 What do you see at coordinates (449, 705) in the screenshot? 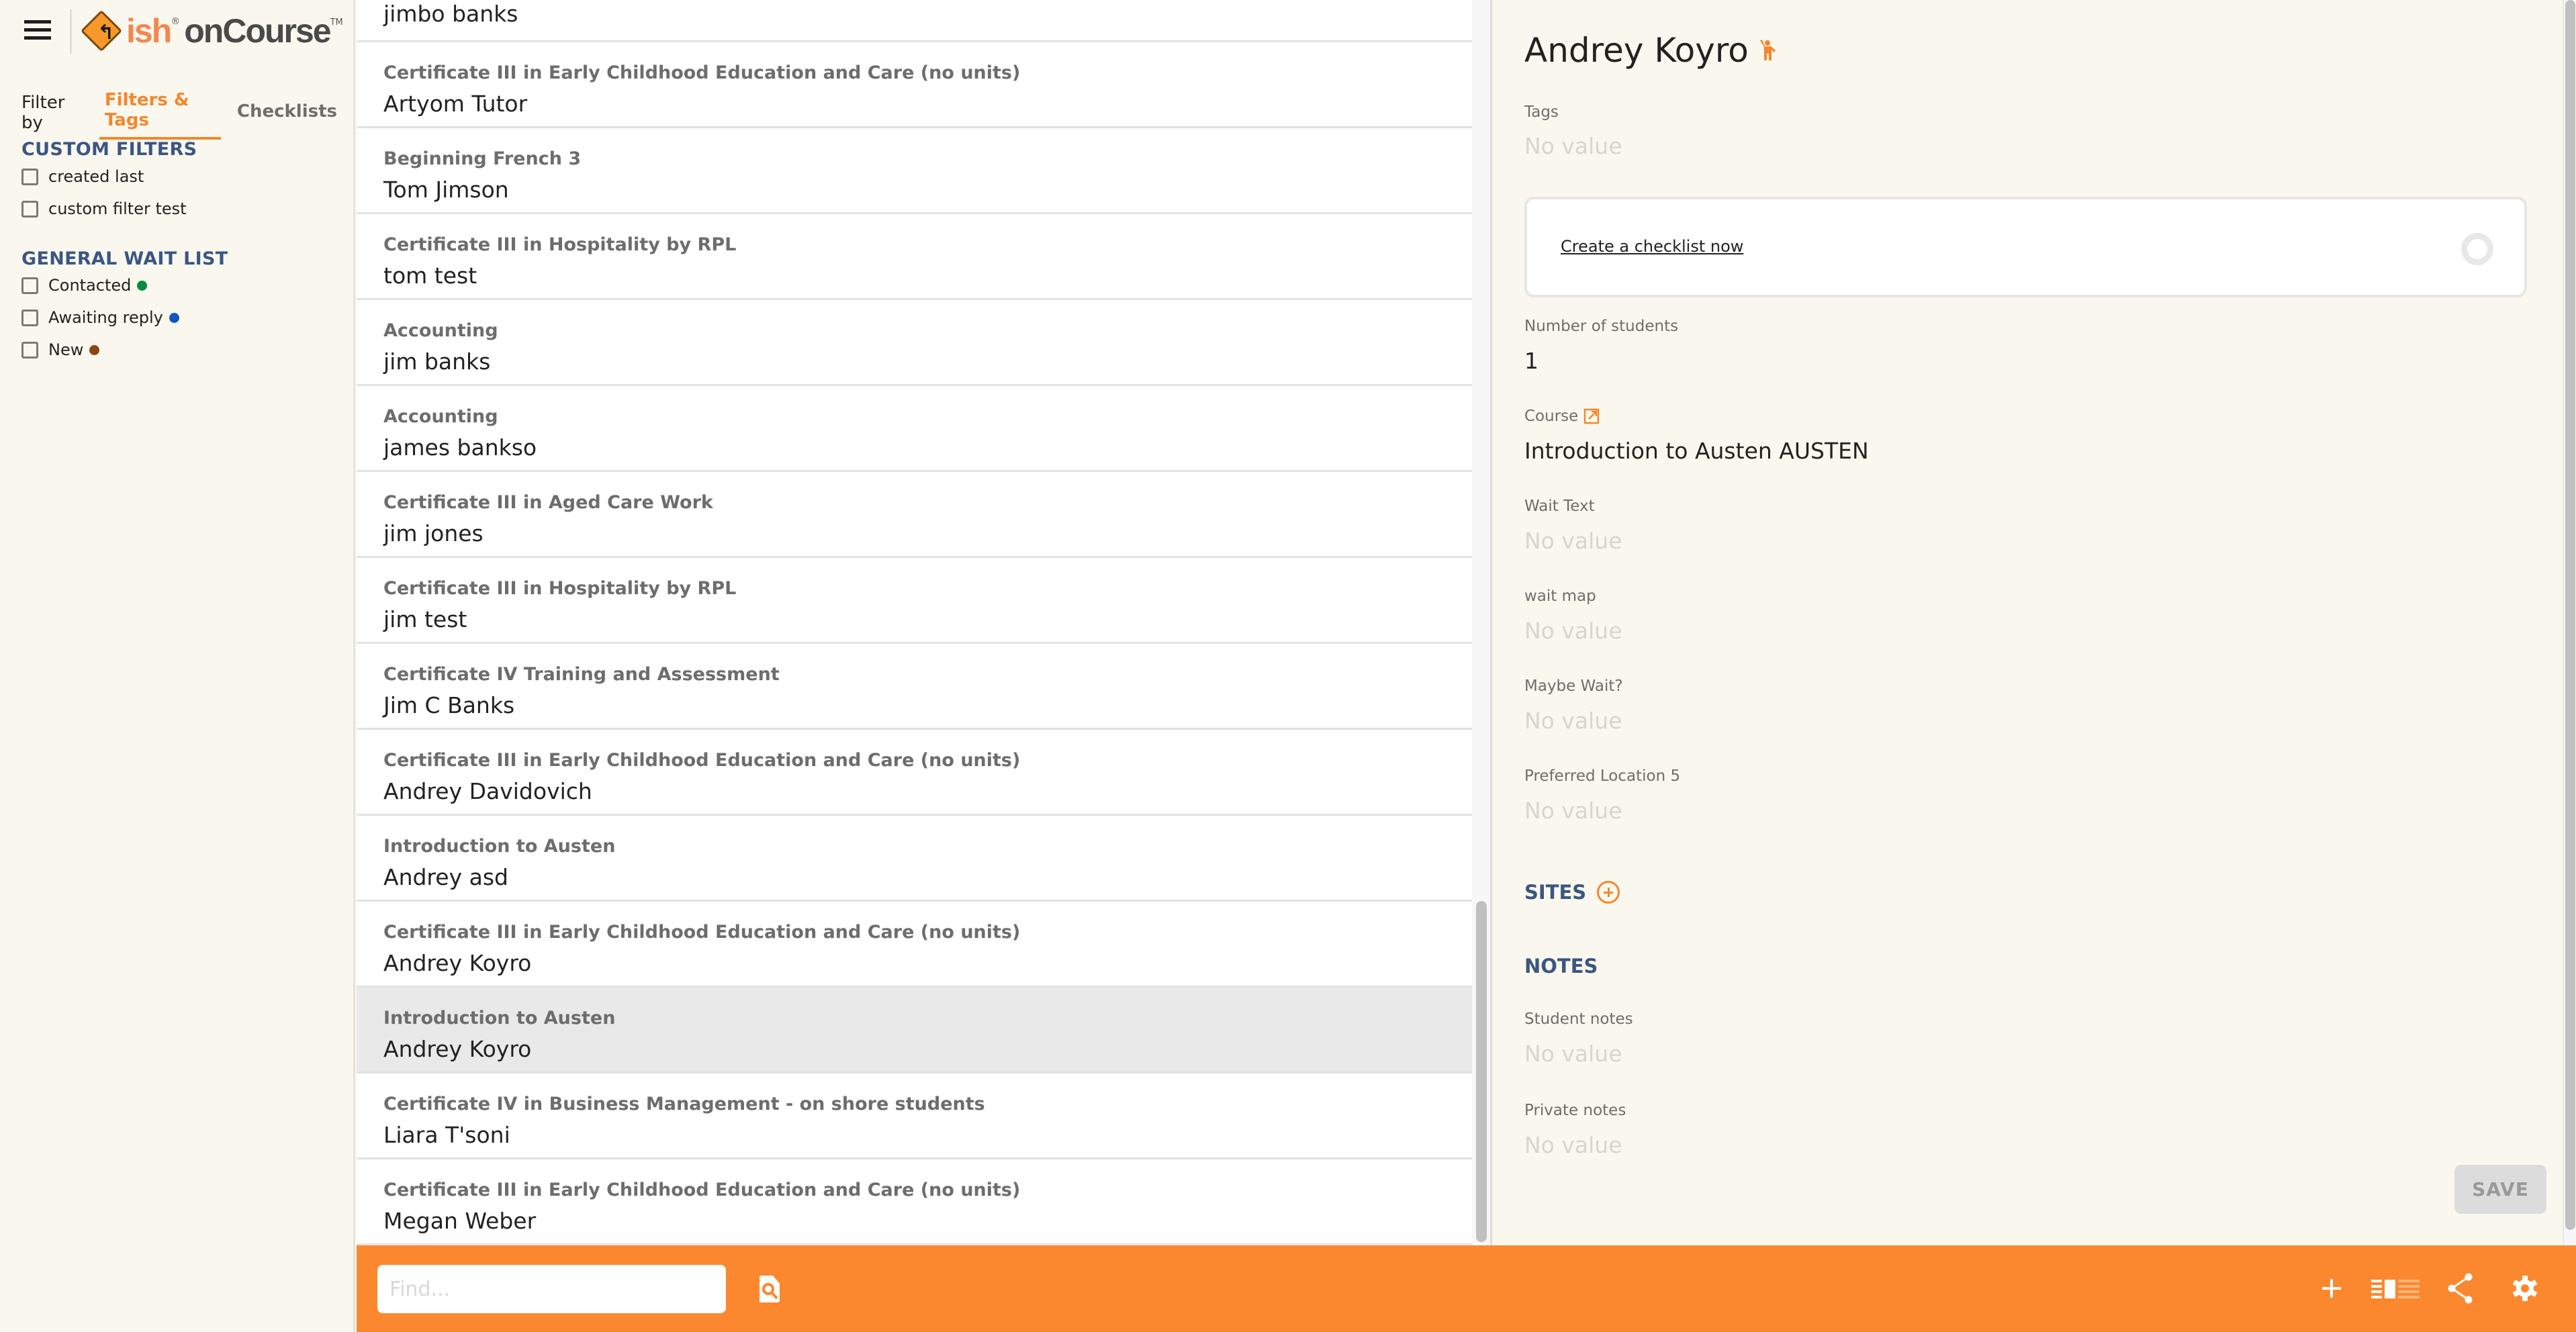
I see `row-person: Jim C Banks` at bounding box center [449, 705].